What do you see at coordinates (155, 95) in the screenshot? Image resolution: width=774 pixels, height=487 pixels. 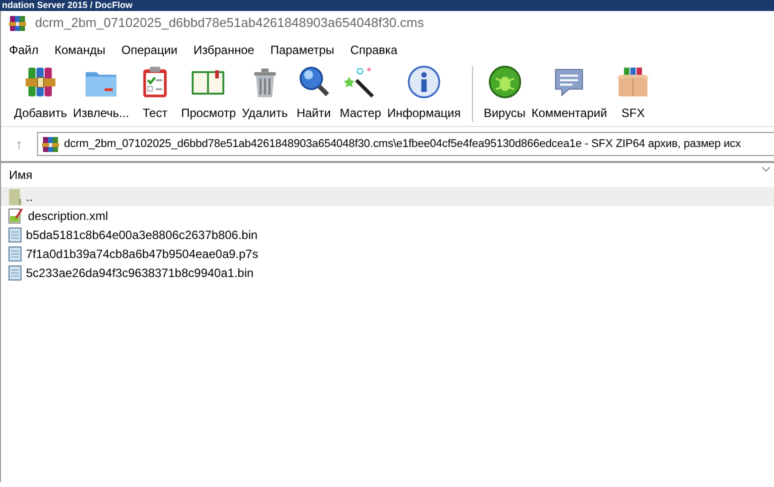 I see `toolbar-button: Тест` at bounding box center [155, 95].